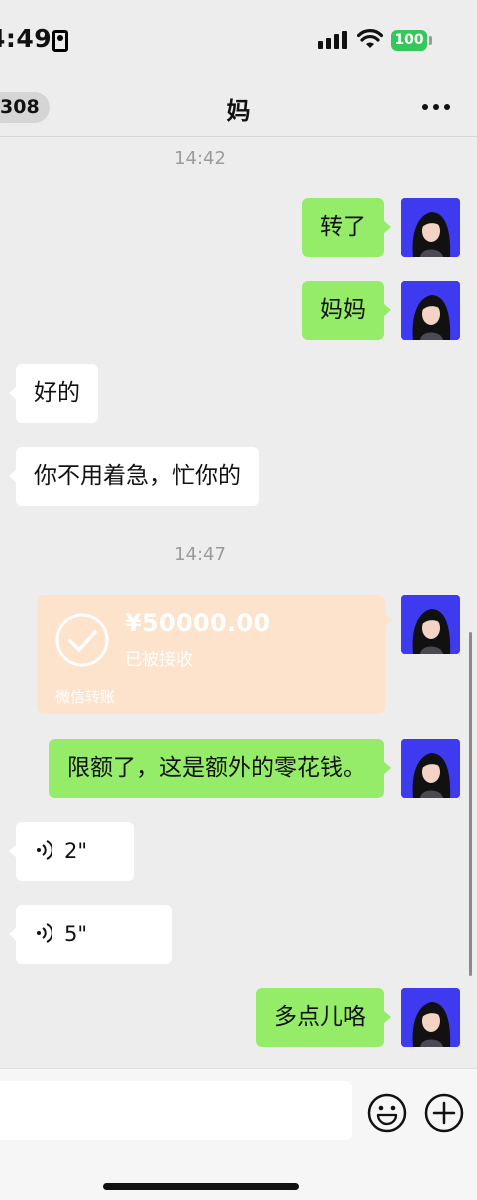  What do you see at coordinates (134, 476) in the screenshot?
I see `incoming-message: 你不用着急，忙你的` at bounding box center [134, 476].